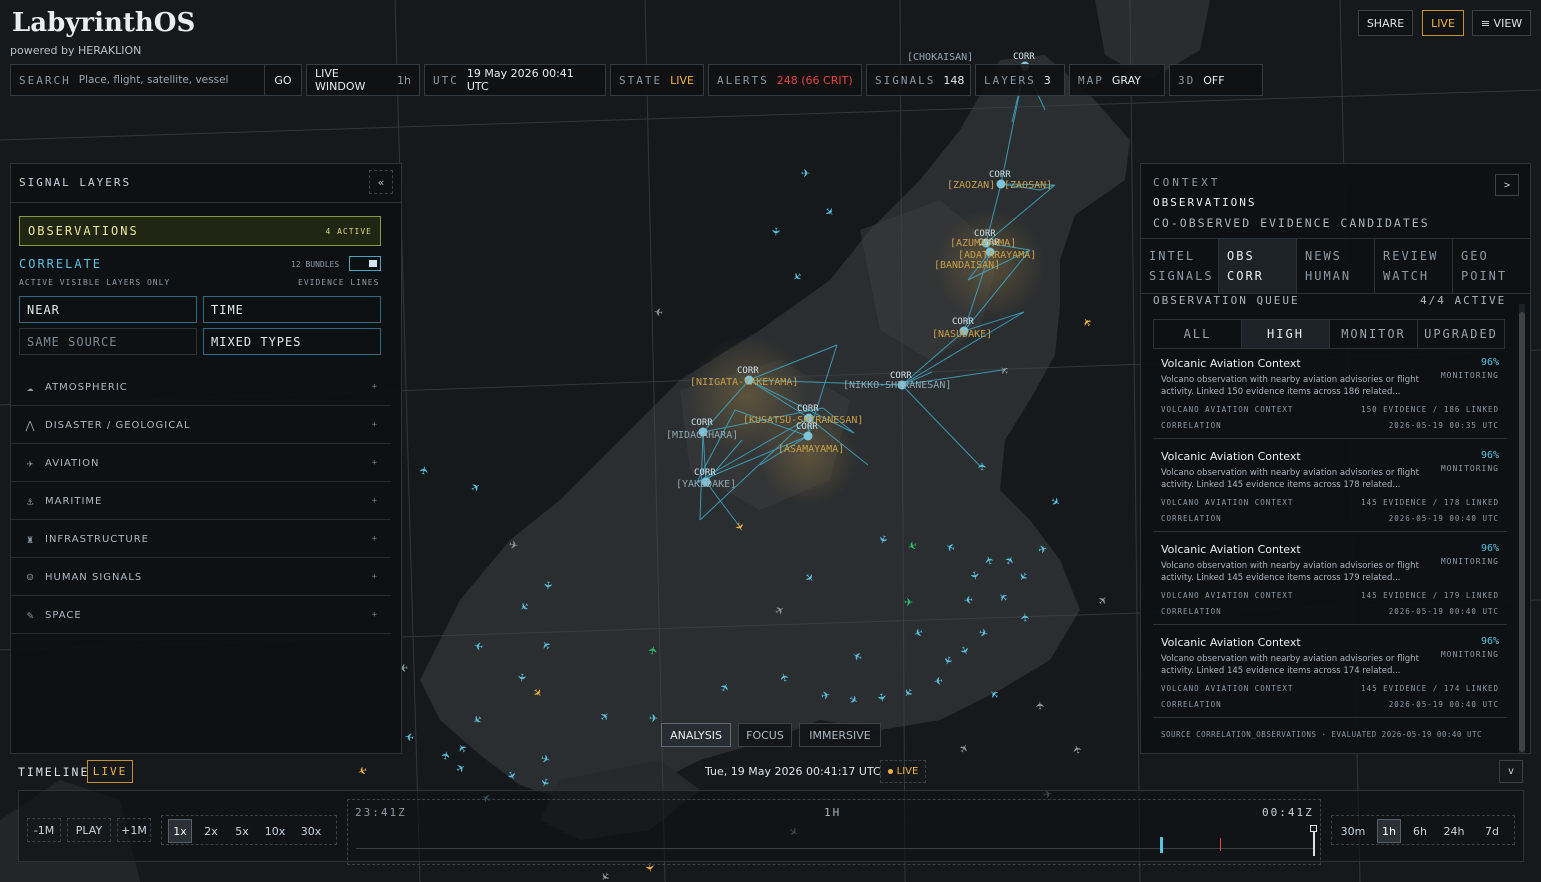 This screenshot has width=1541, height=882. What do you see at coordinates (1216, 80) in the screenshot?
I see `3d-toggle: 3D OFF` at bounding box center [1216, 80].